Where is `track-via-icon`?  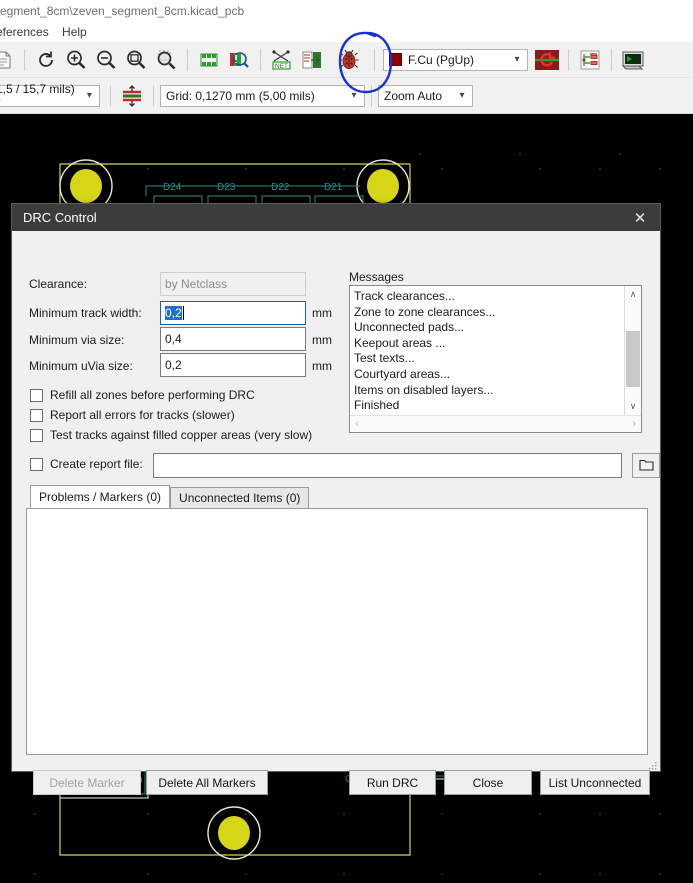 track-via-icon is located at coordinates (590, 60).